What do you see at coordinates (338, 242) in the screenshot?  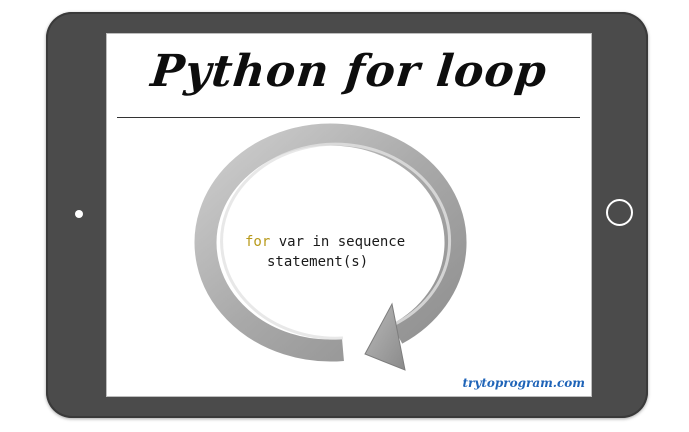 I see `code-line-1-rest: var in sequence` at bounding box center [338, 242].